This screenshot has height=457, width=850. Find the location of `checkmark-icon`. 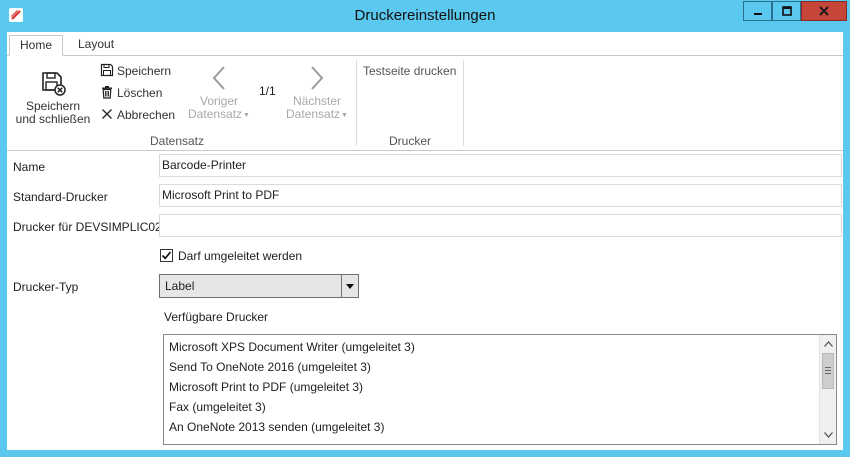

checkmark-icon is located at coordinates (166, 255).